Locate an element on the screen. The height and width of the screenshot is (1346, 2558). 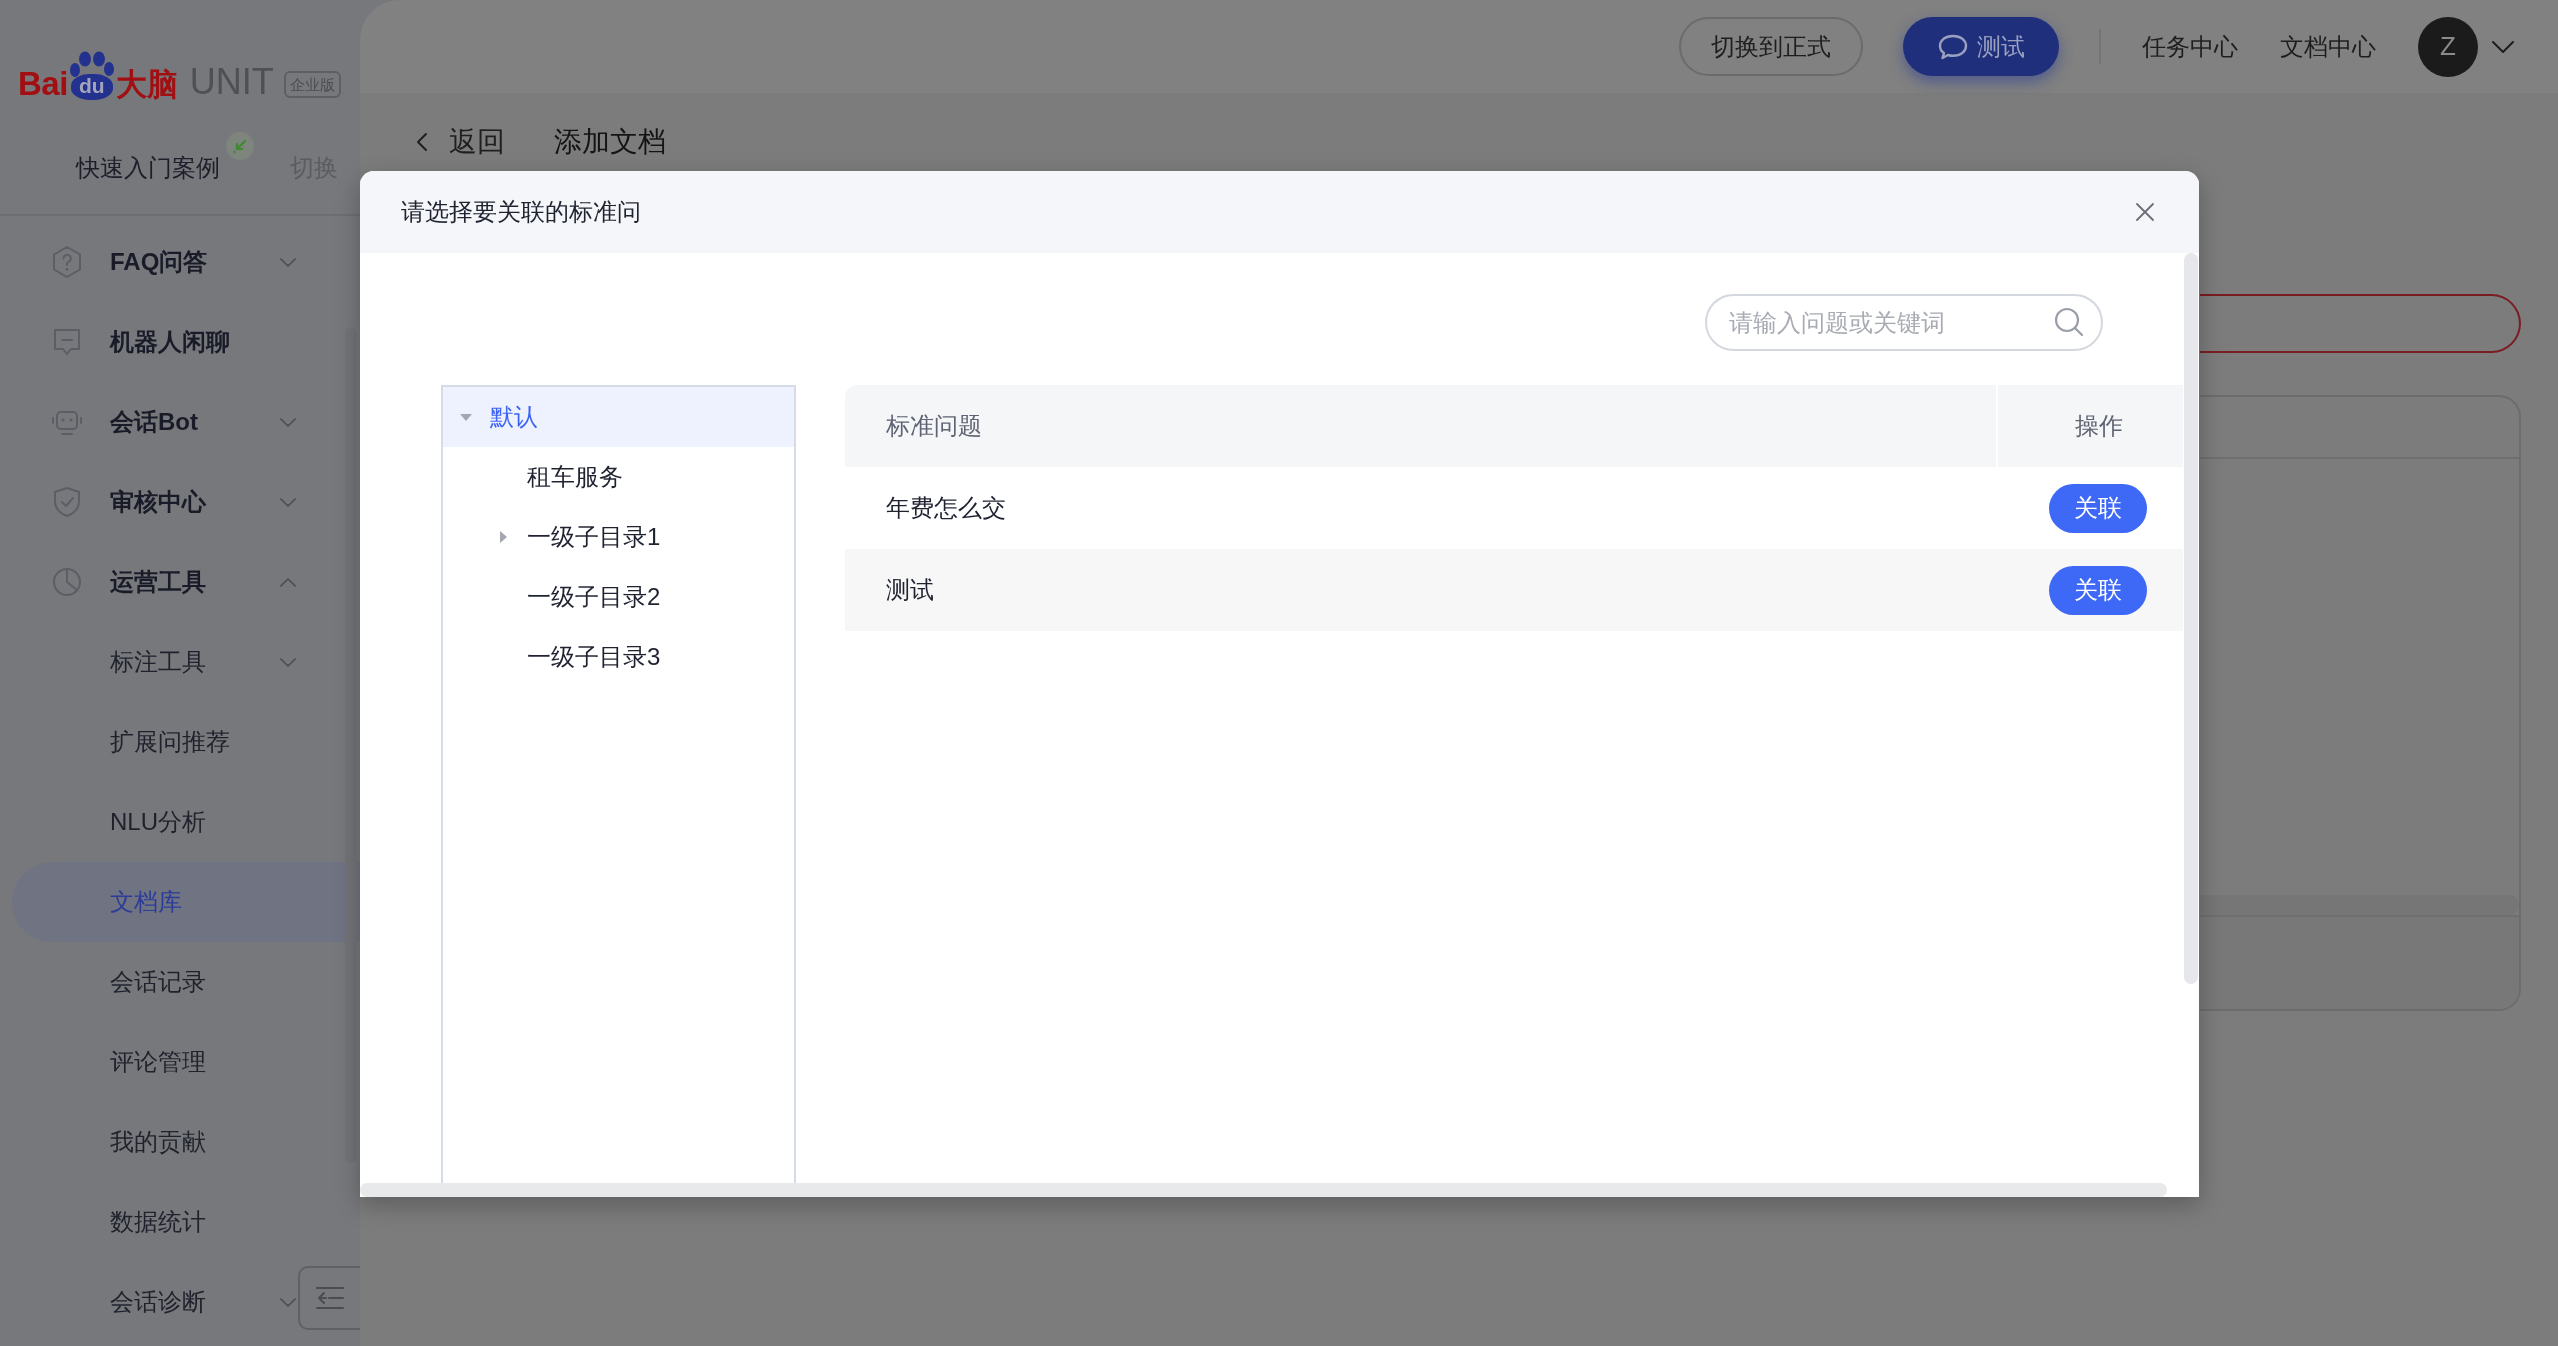
back-button: 返回 is located at coordinates (460, 142).